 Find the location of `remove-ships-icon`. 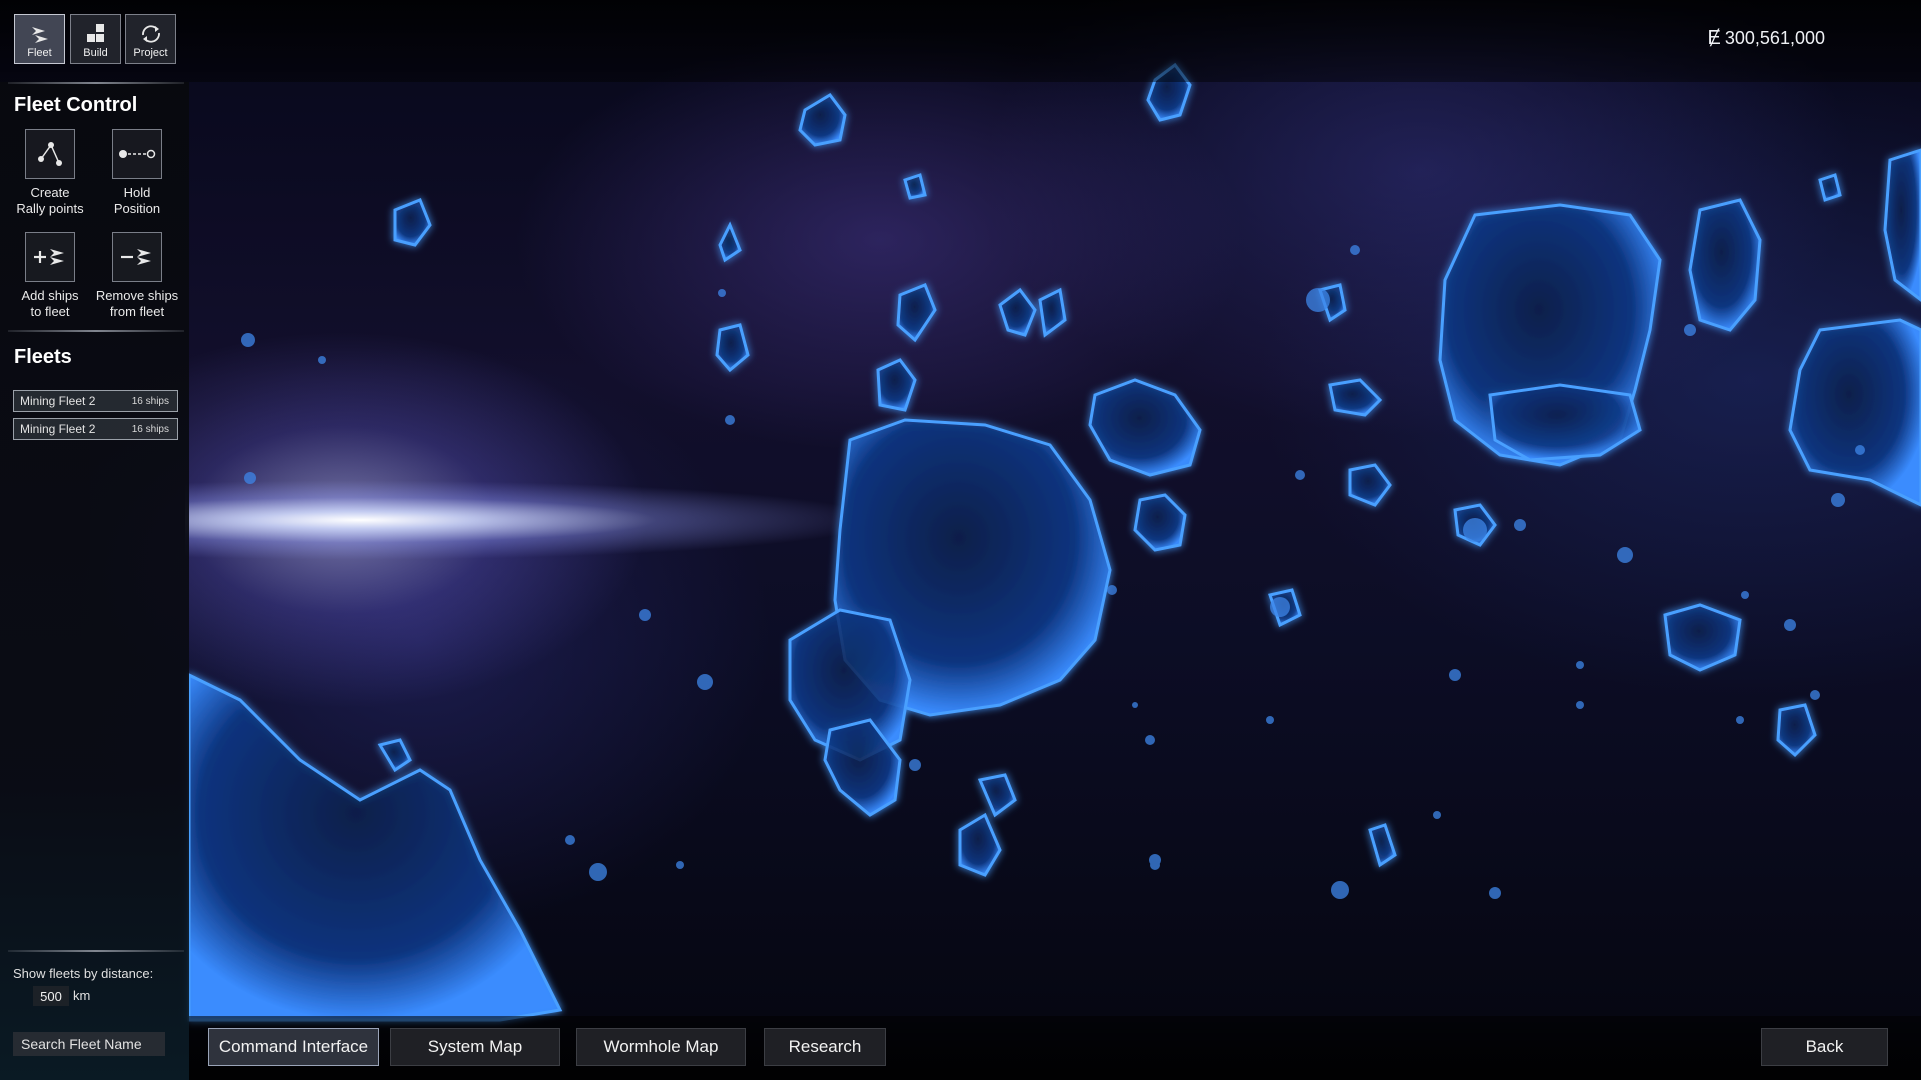

remove-ships-icon is located at coordinates (136, 257).